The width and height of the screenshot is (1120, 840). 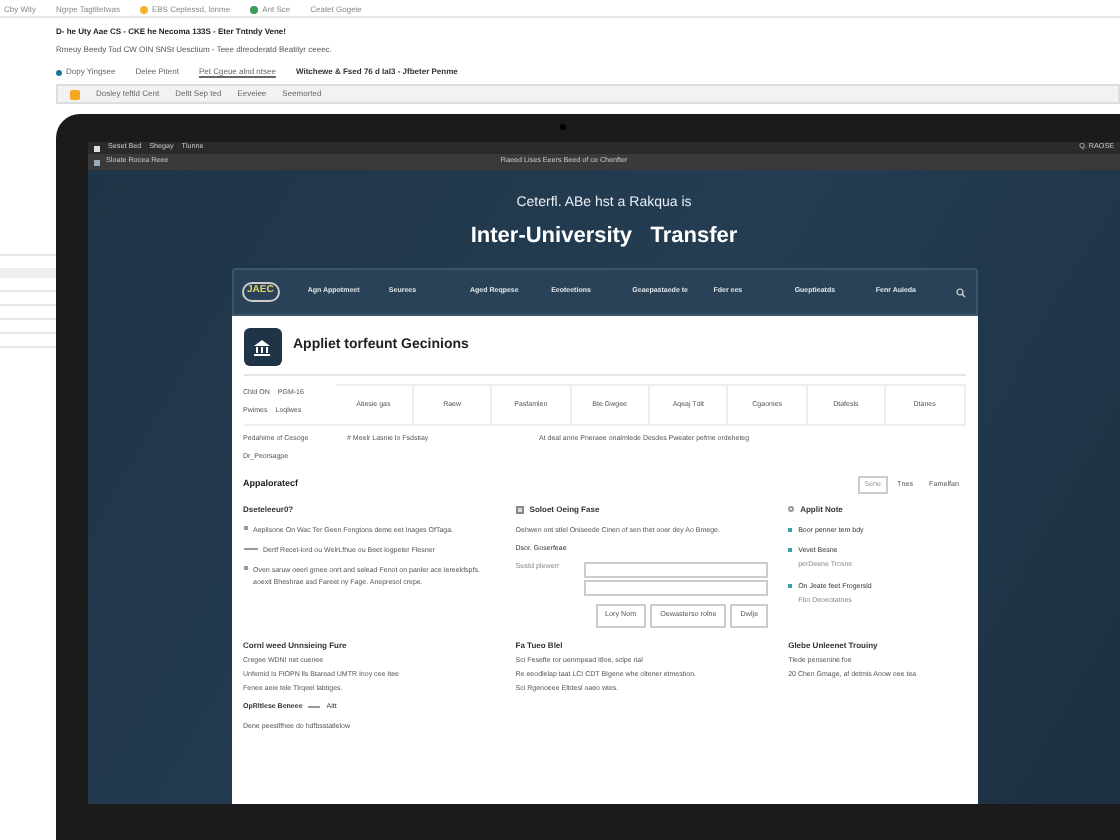 I want to click on dash-icon, so click(x=250, y=548).